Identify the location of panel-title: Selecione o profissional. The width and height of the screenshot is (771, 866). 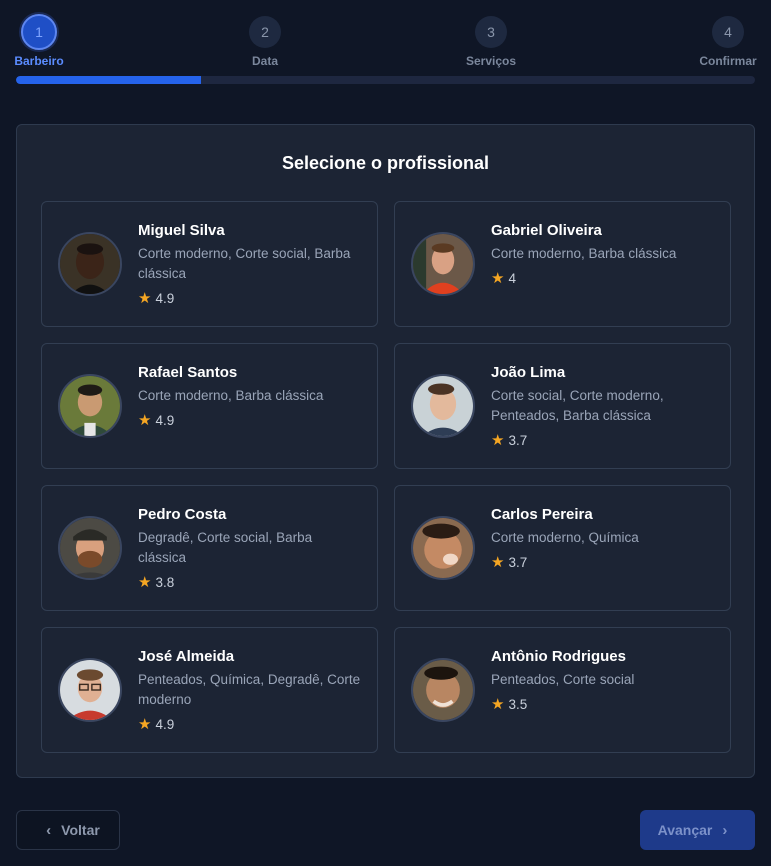
(385, 163).